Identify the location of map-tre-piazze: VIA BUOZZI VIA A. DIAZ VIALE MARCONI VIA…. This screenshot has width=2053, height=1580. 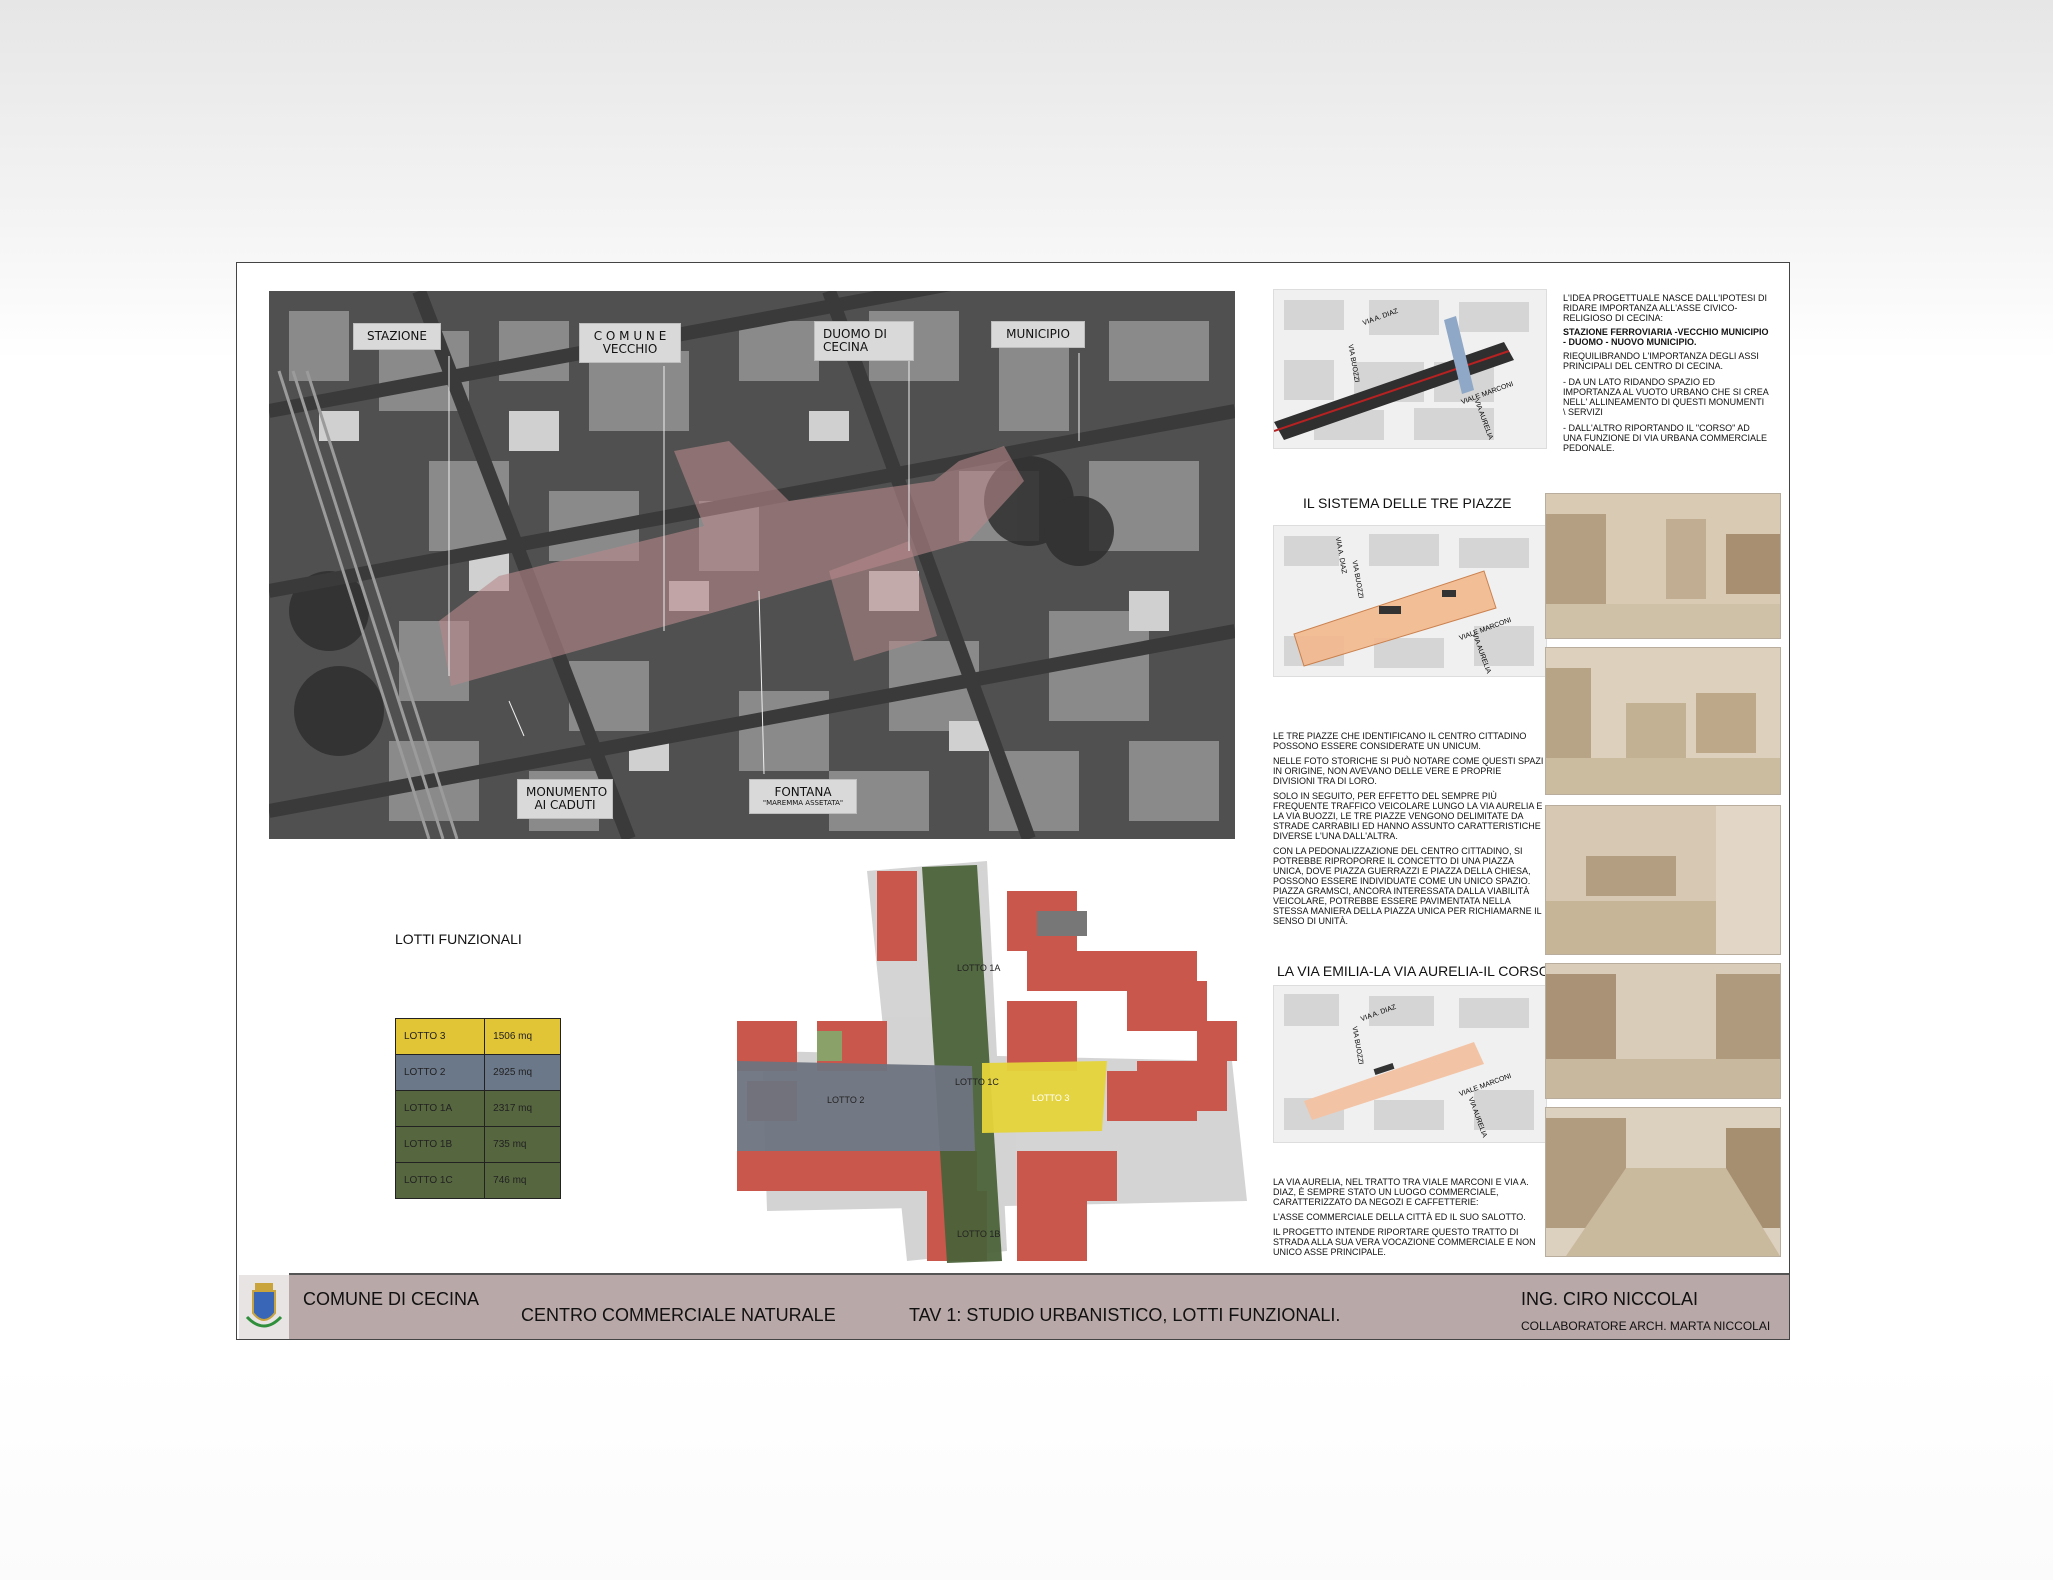
(1410, 601).